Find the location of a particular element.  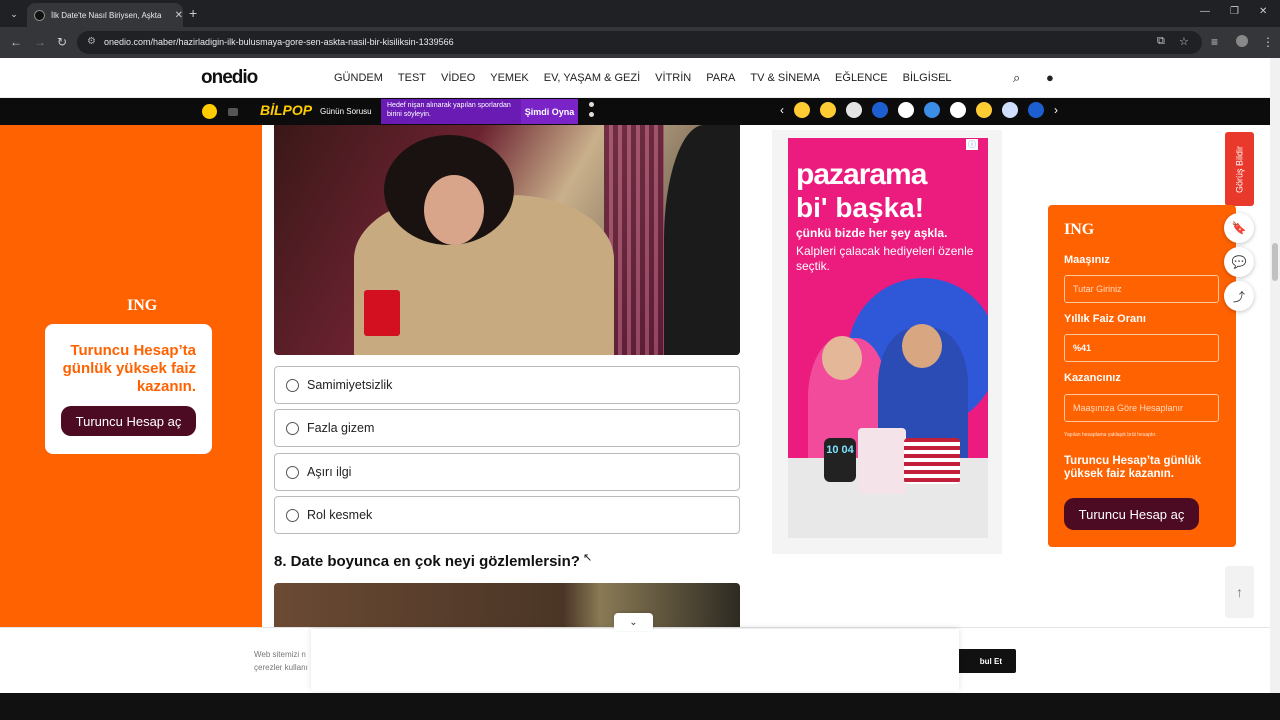

badge-lightblue-icon is located at coordinates (932, 110).